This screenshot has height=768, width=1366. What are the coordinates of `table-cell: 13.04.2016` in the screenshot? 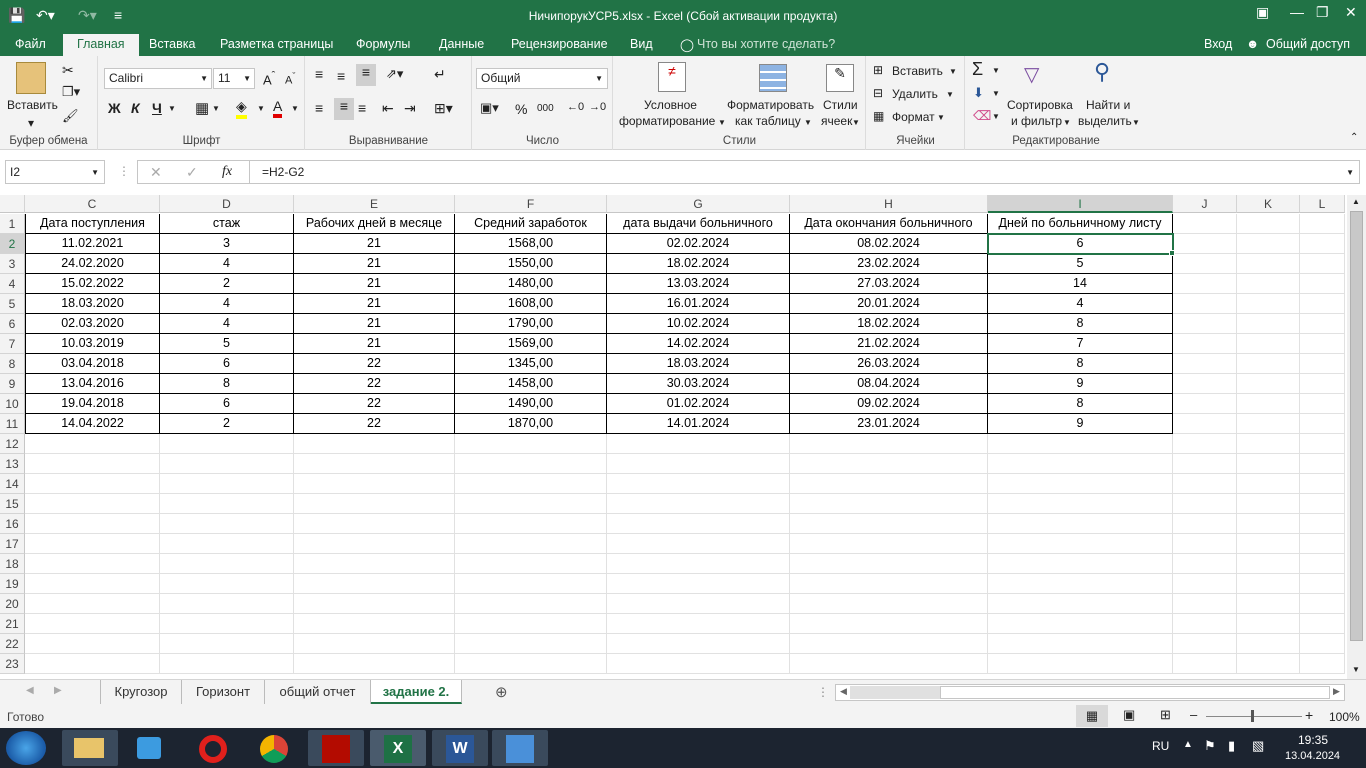 It's located at (92, 384).